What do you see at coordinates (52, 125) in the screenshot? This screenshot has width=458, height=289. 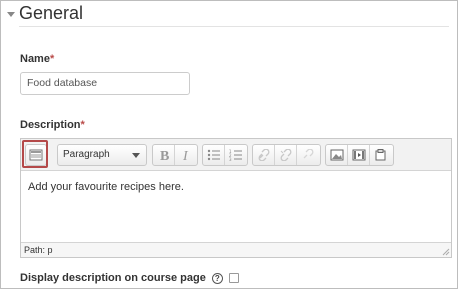 I see `description-label: Description*` at bounding box center [52, 125].